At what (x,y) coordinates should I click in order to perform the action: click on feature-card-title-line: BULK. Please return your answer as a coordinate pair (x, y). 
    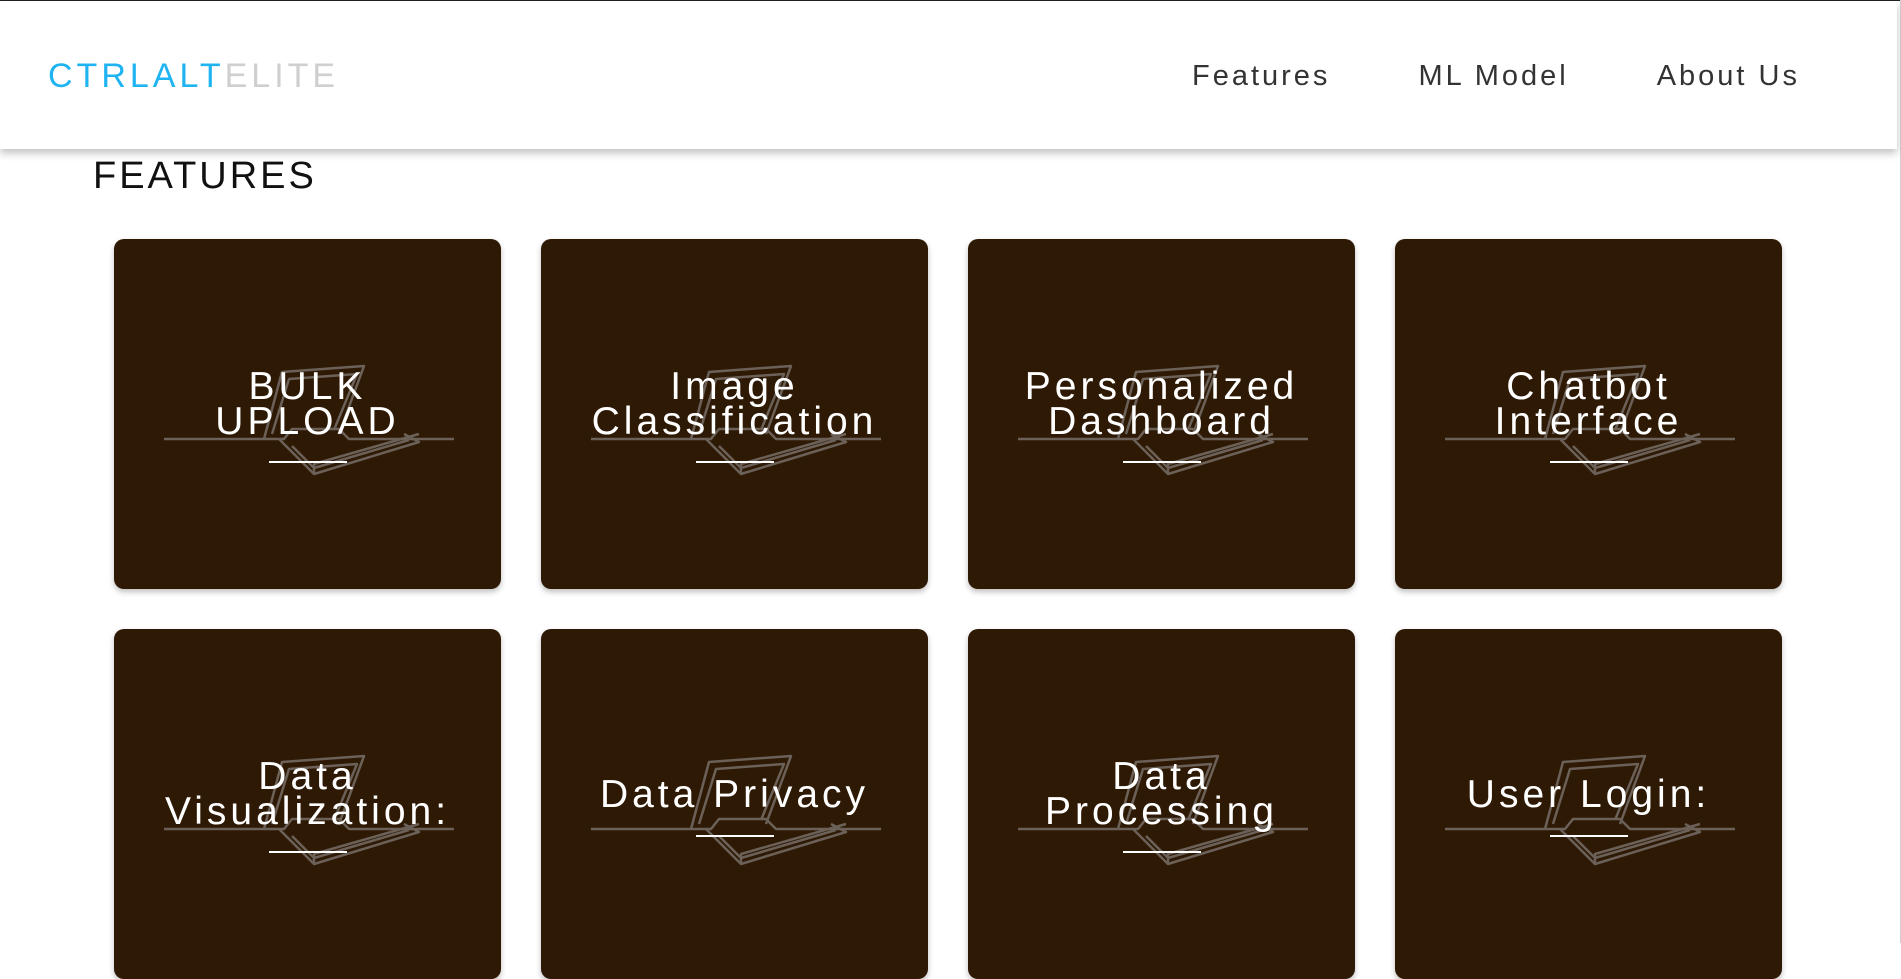
    Looking at the image, I should click on (307, 386).